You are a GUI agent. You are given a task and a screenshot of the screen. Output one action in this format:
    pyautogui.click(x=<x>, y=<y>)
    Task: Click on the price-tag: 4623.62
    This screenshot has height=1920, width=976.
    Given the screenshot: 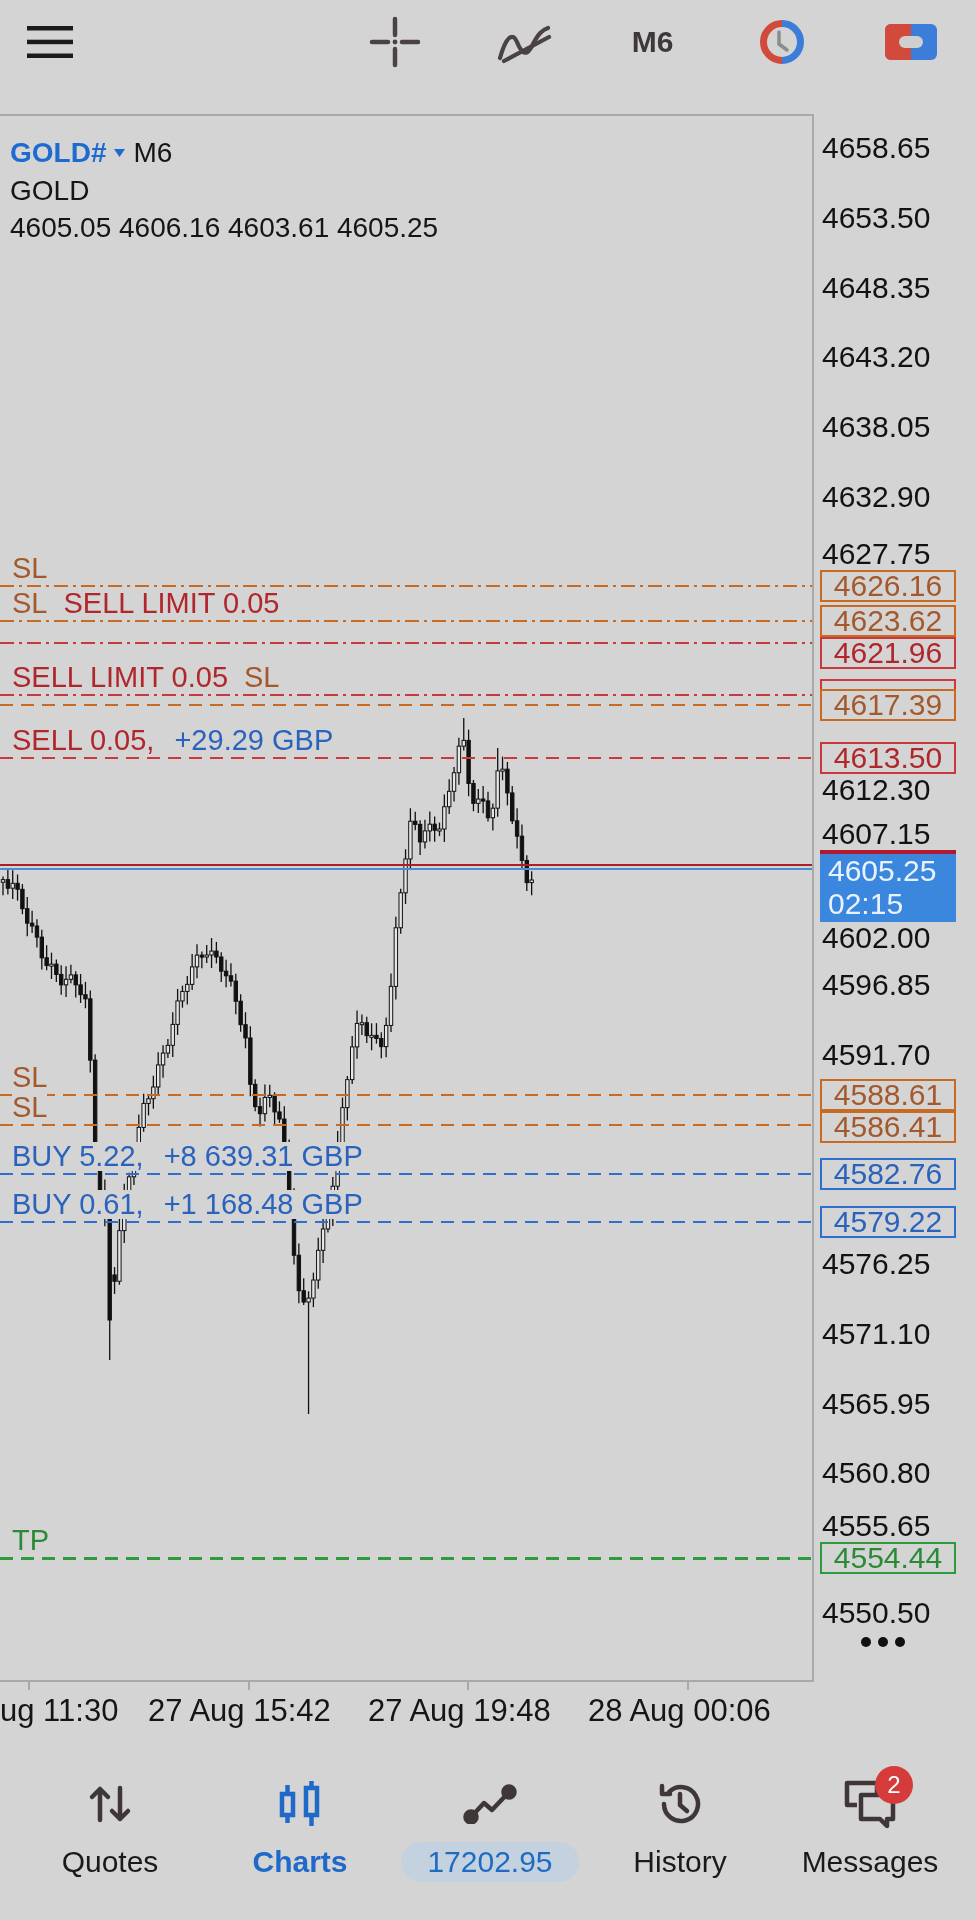 What is the action you would take?
    pyautogui.click(x=888, y=620)
    